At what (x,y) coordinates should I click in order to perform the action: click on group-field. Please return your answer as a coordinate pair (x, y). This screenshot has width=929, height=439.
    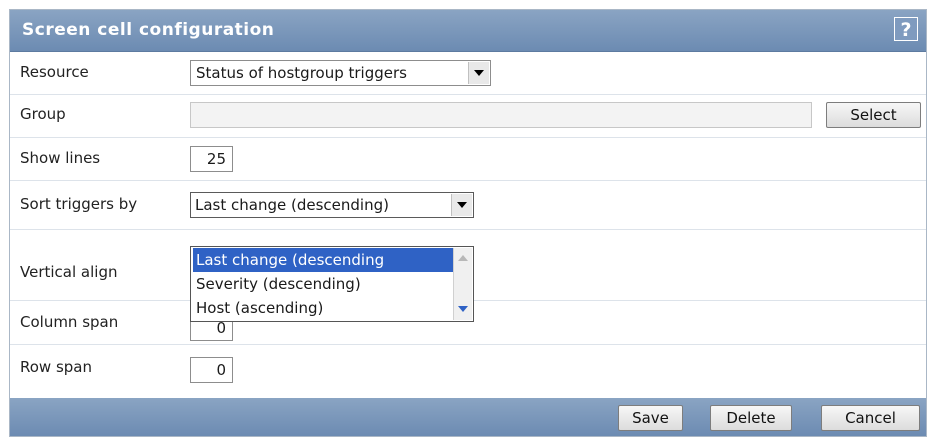
    Looking at the image, I should click on (501, 115).